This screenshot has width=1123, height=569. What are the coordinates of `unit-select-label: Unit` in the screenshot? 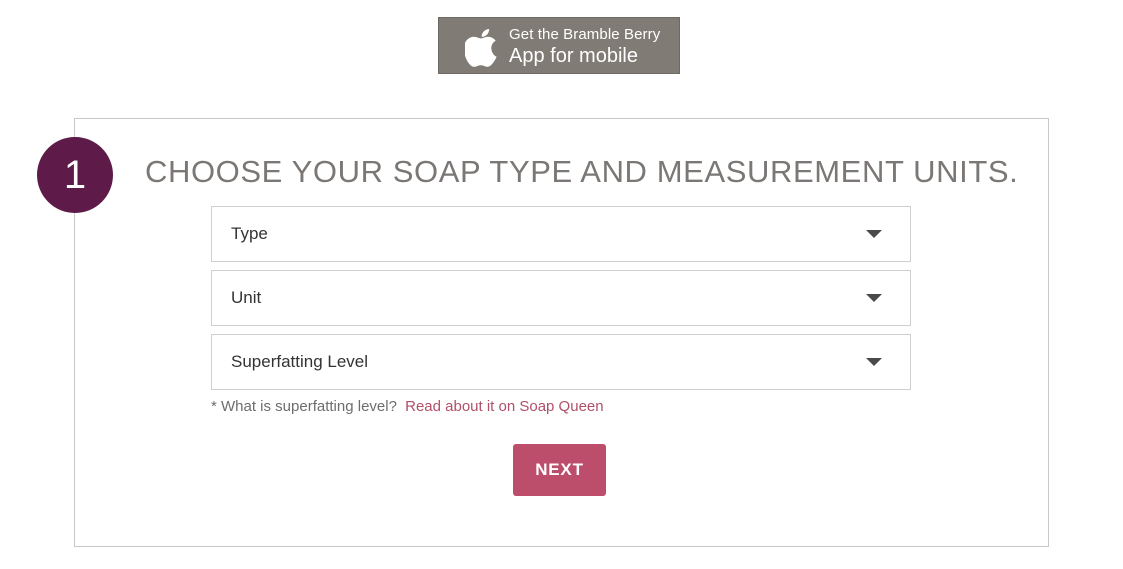 It's located at (246, 297).